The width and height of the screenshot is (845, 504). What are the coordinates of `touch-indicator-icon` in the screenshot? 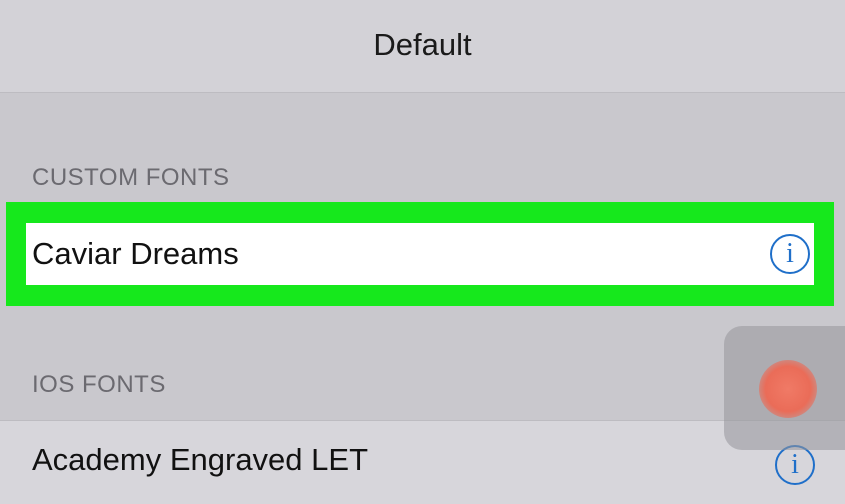 It's located at (788, 389).